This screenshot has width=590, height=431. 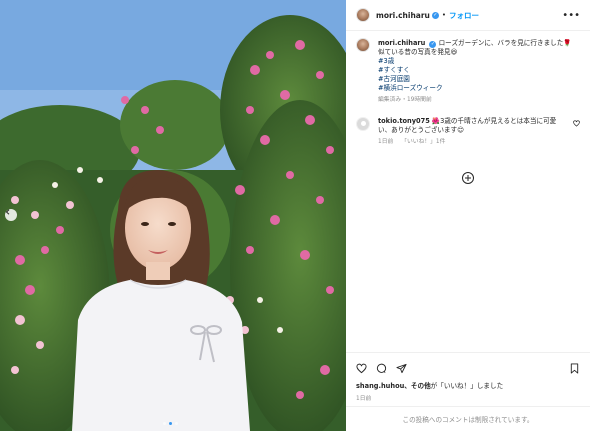 What do you see at coordinates (423, 142) in the screenshot?
I see `comment-likes: 「いいね！」1件` at bounding box center [423, 142].